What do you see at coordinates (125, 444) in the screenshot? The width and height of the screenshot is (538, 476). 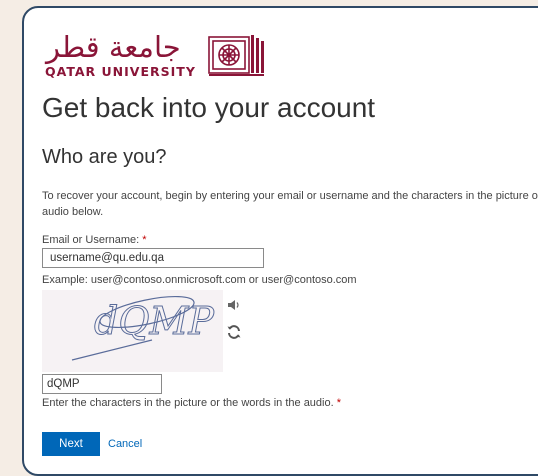 I see `cancel-link: Cancel` at bounding box center [125, 444].